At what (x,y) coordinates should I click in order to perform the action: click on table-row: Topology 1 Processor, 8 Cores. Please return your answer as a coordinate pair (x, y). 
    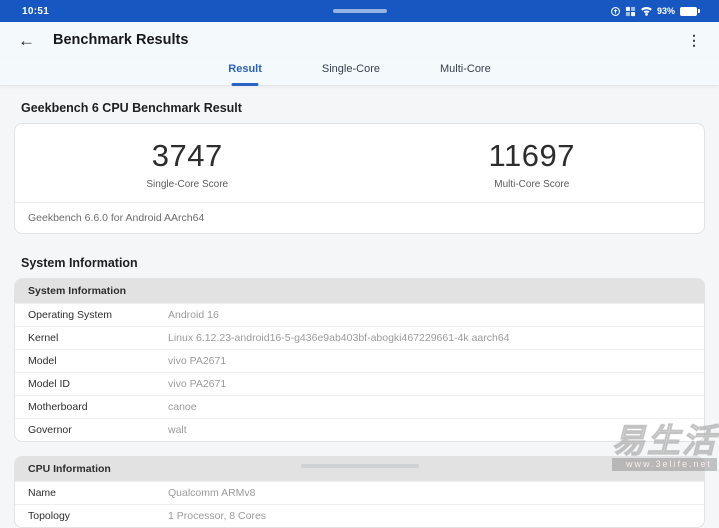
    Looking at the image, I should click on (359, 515).